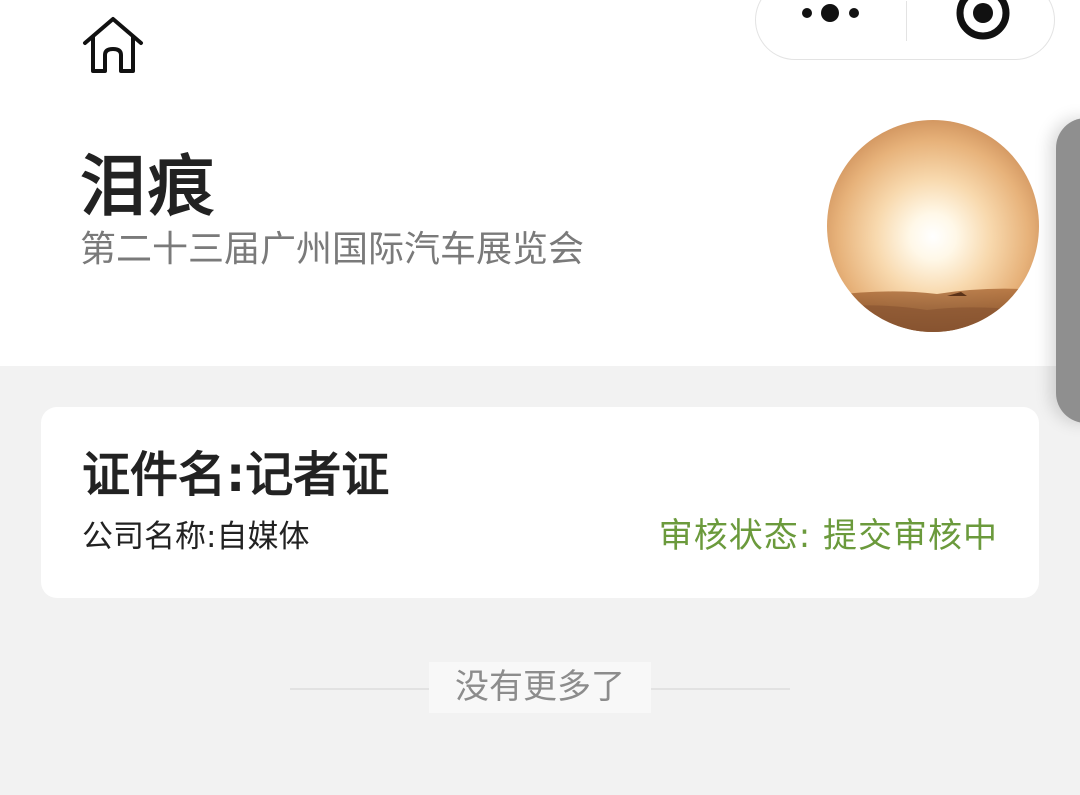 The height and width of the screenshot is (795, 1080). I want to click on more-button, so click(831, 30).